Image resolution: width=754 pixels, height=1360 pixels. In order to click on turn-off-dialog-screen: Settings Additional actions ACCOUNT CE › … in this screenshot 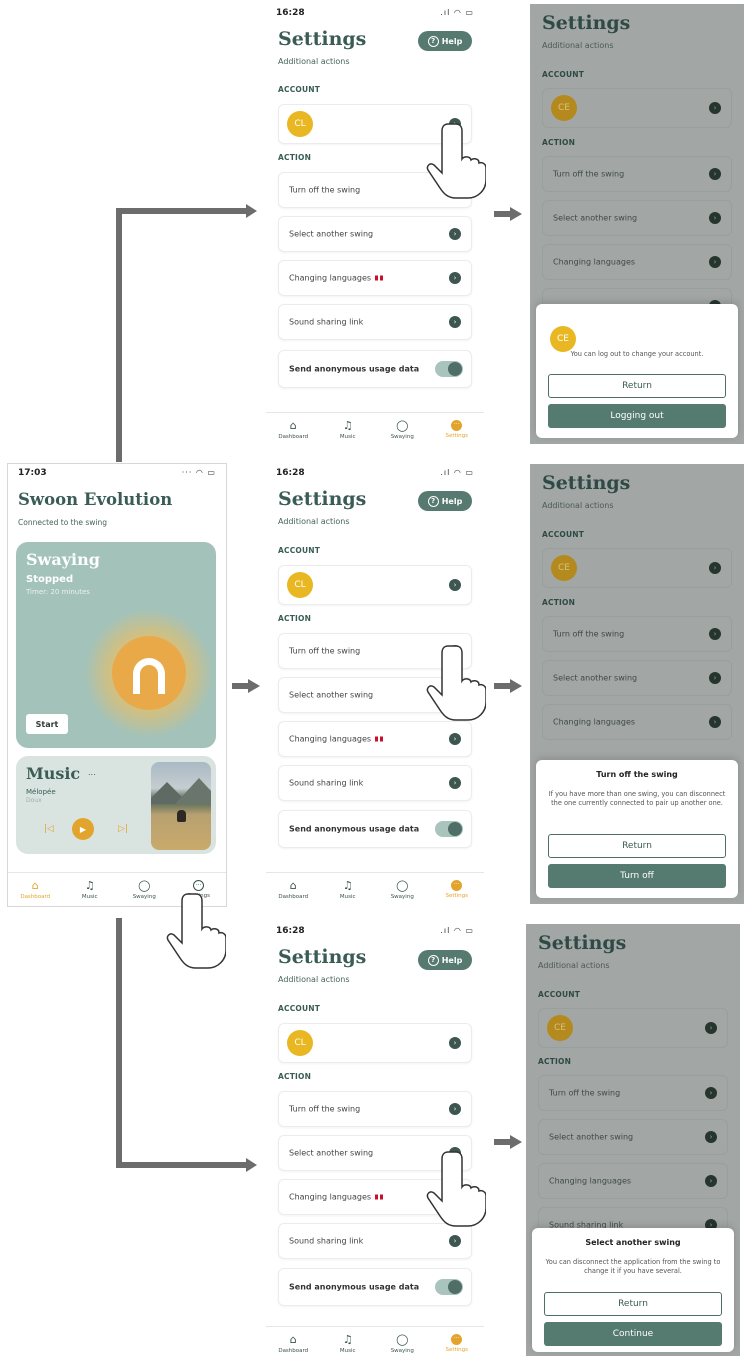, I will do `click(637, 684)`.